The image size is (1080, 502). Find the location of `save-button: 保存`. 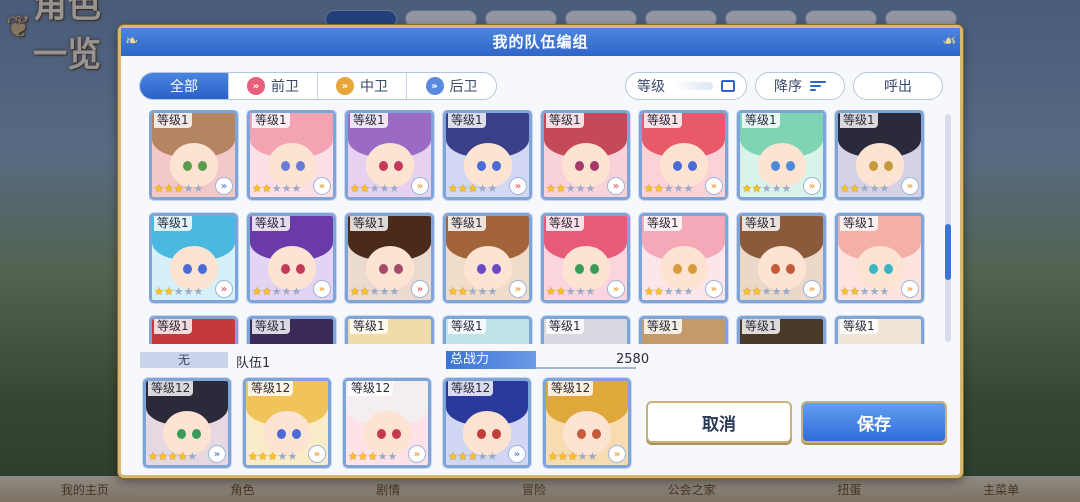

save-button: 保存 is located at coordinates (874, 422).